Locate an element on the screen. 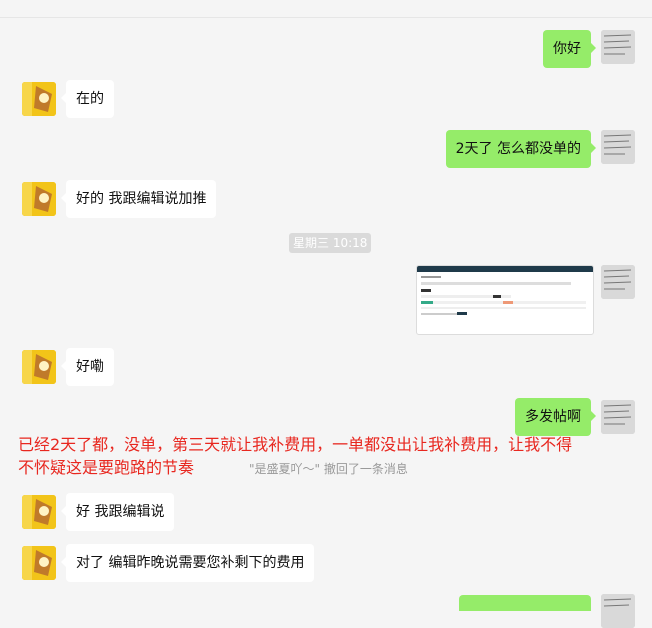 The height and width of the screenshot is (628, 652). sent-message-bubble-partial is located at coordinates (525, 603).